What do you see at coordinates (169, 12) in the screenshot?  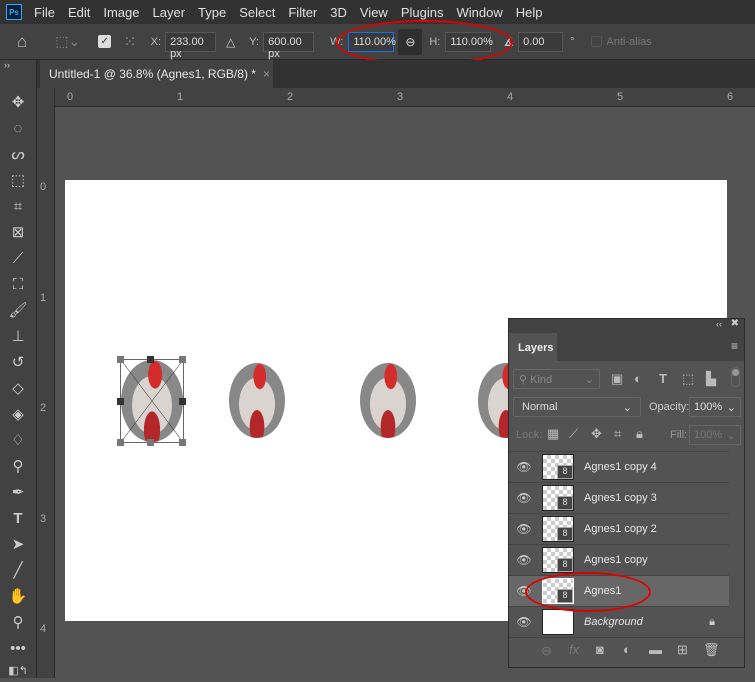 I see `menu-layer: Layer` at bounding box center [169, 12].